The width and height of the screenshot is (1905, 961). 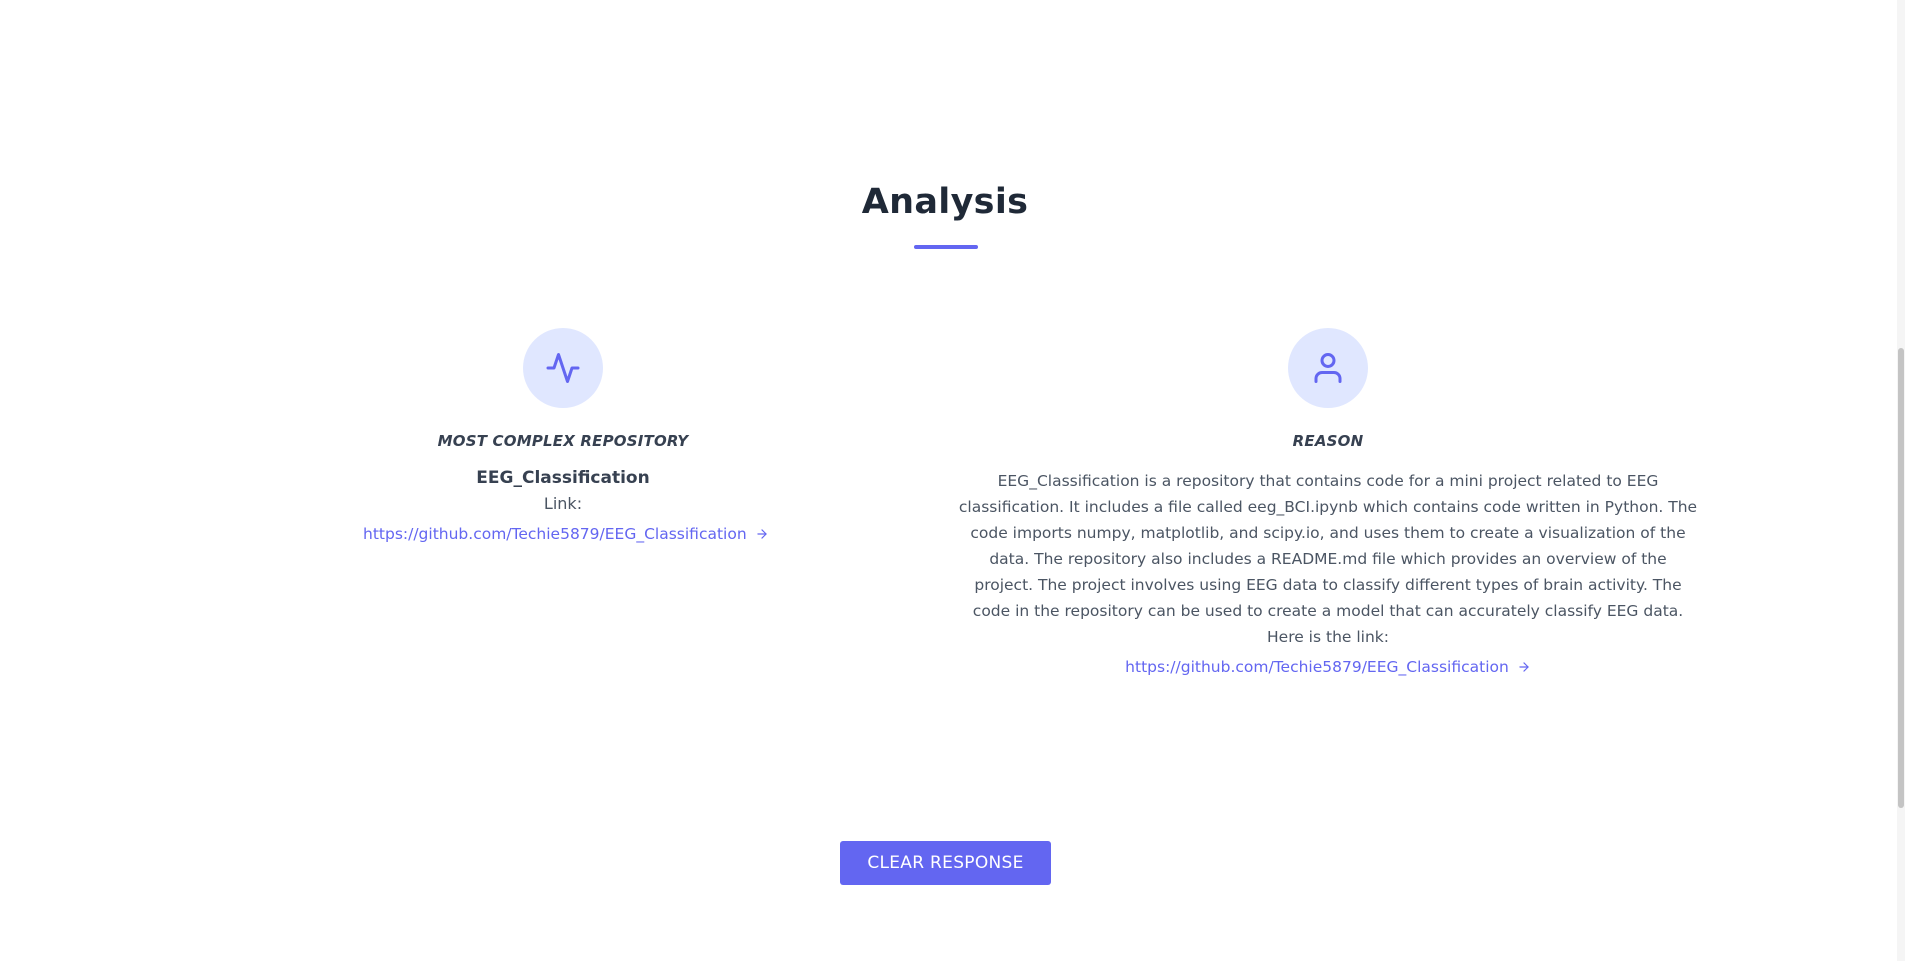 I want to click on activity-icon-circle, so click(x=563, y=368).